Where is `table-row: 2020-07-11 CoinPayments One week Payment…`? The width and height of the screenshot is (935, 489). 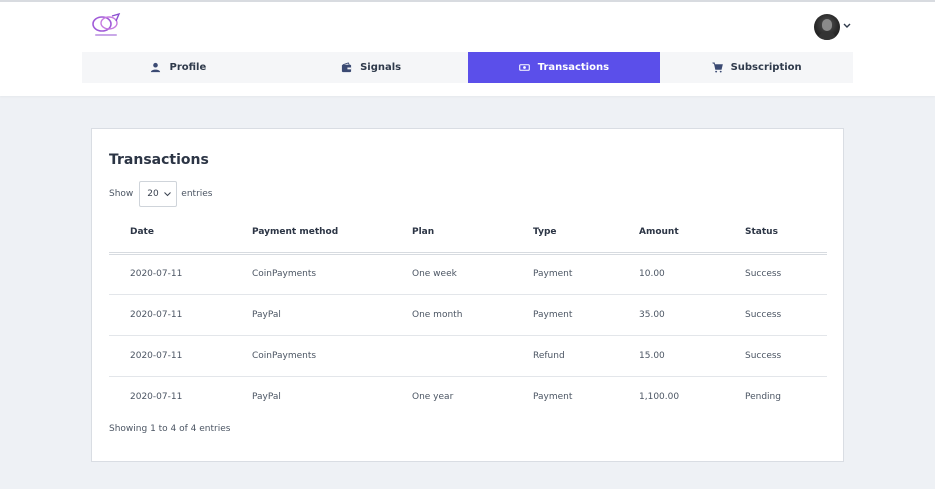
table-row: 2020-07-11 CoinPayments One week Payment… is located at coordinates (468, 274).